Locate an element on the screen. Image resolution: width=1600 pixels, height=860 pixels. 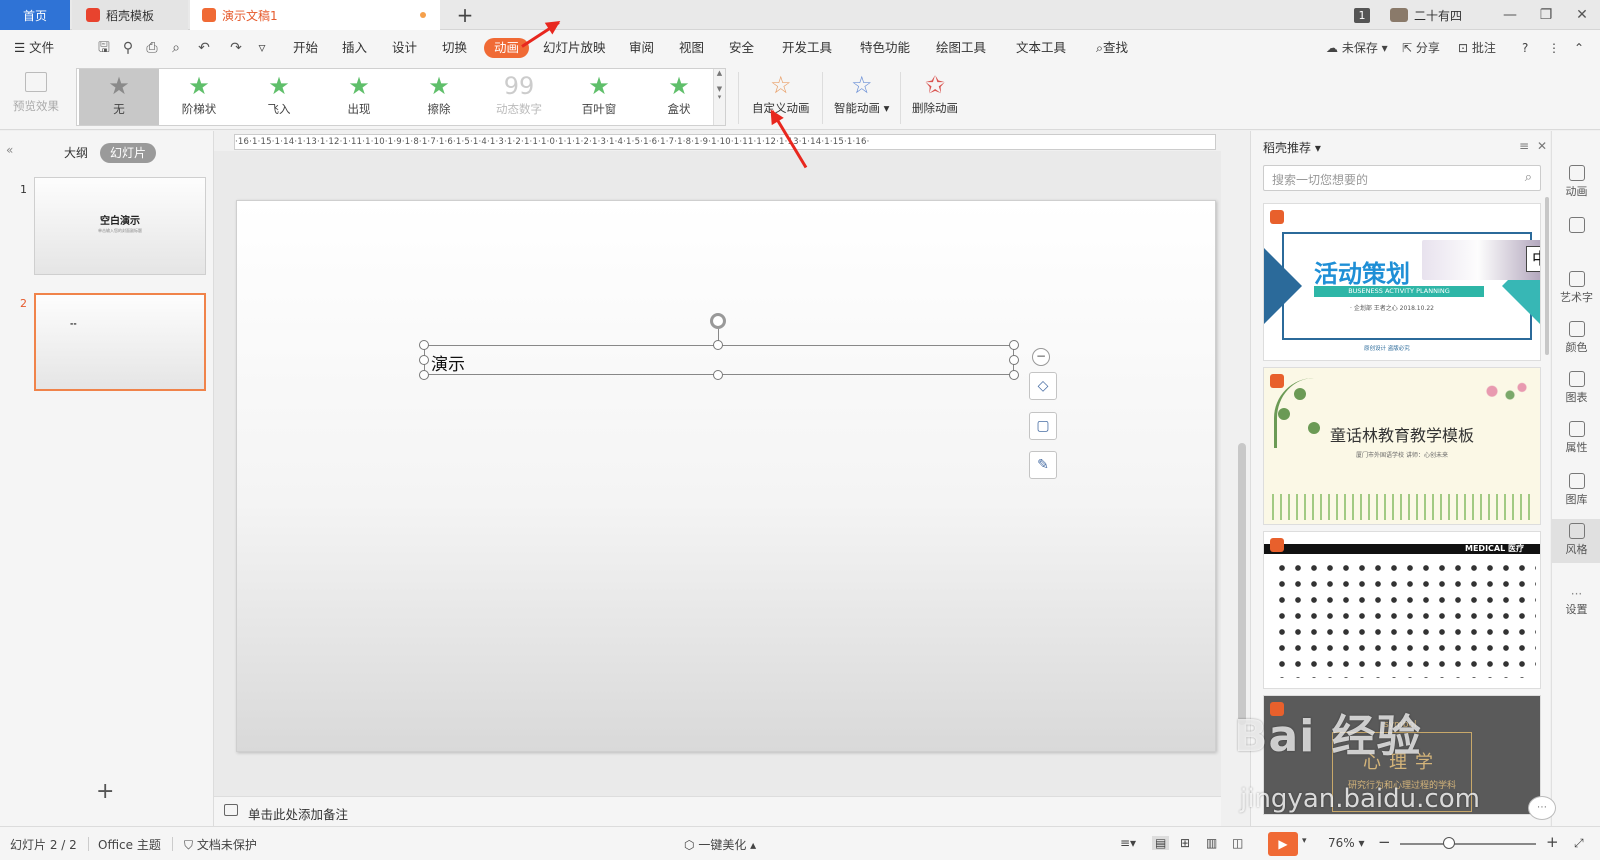
anim-box: ★ 盒状 is located at coordinates (679, 97).